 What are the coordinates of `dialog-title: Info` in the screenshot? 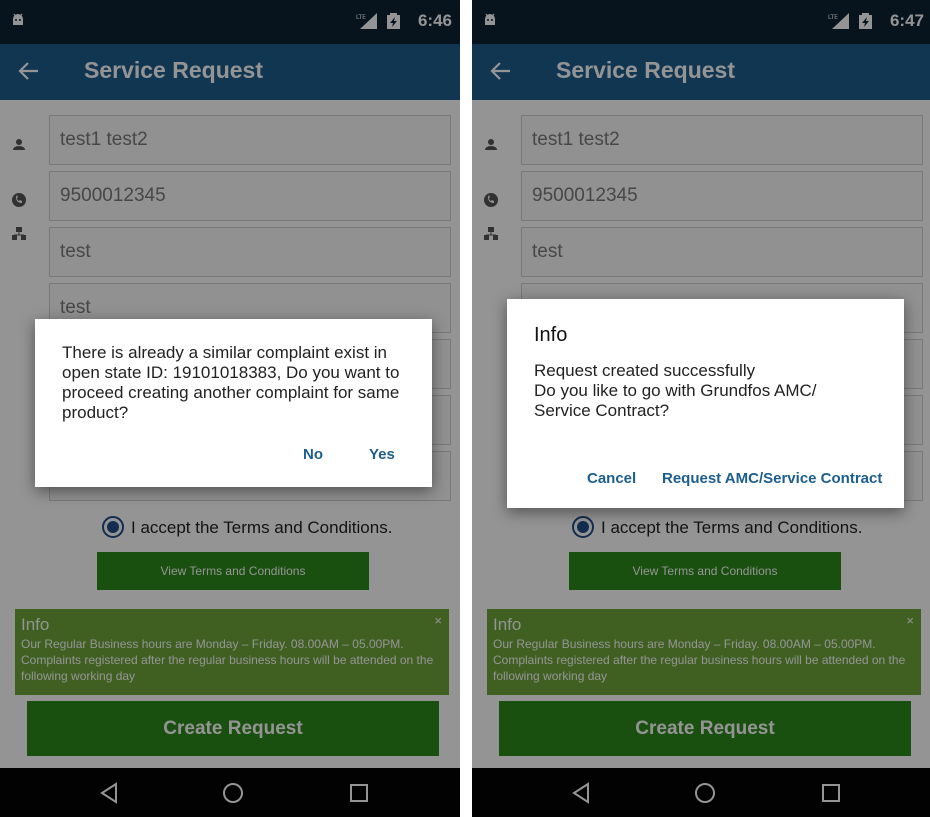 It's located at (551, 335).